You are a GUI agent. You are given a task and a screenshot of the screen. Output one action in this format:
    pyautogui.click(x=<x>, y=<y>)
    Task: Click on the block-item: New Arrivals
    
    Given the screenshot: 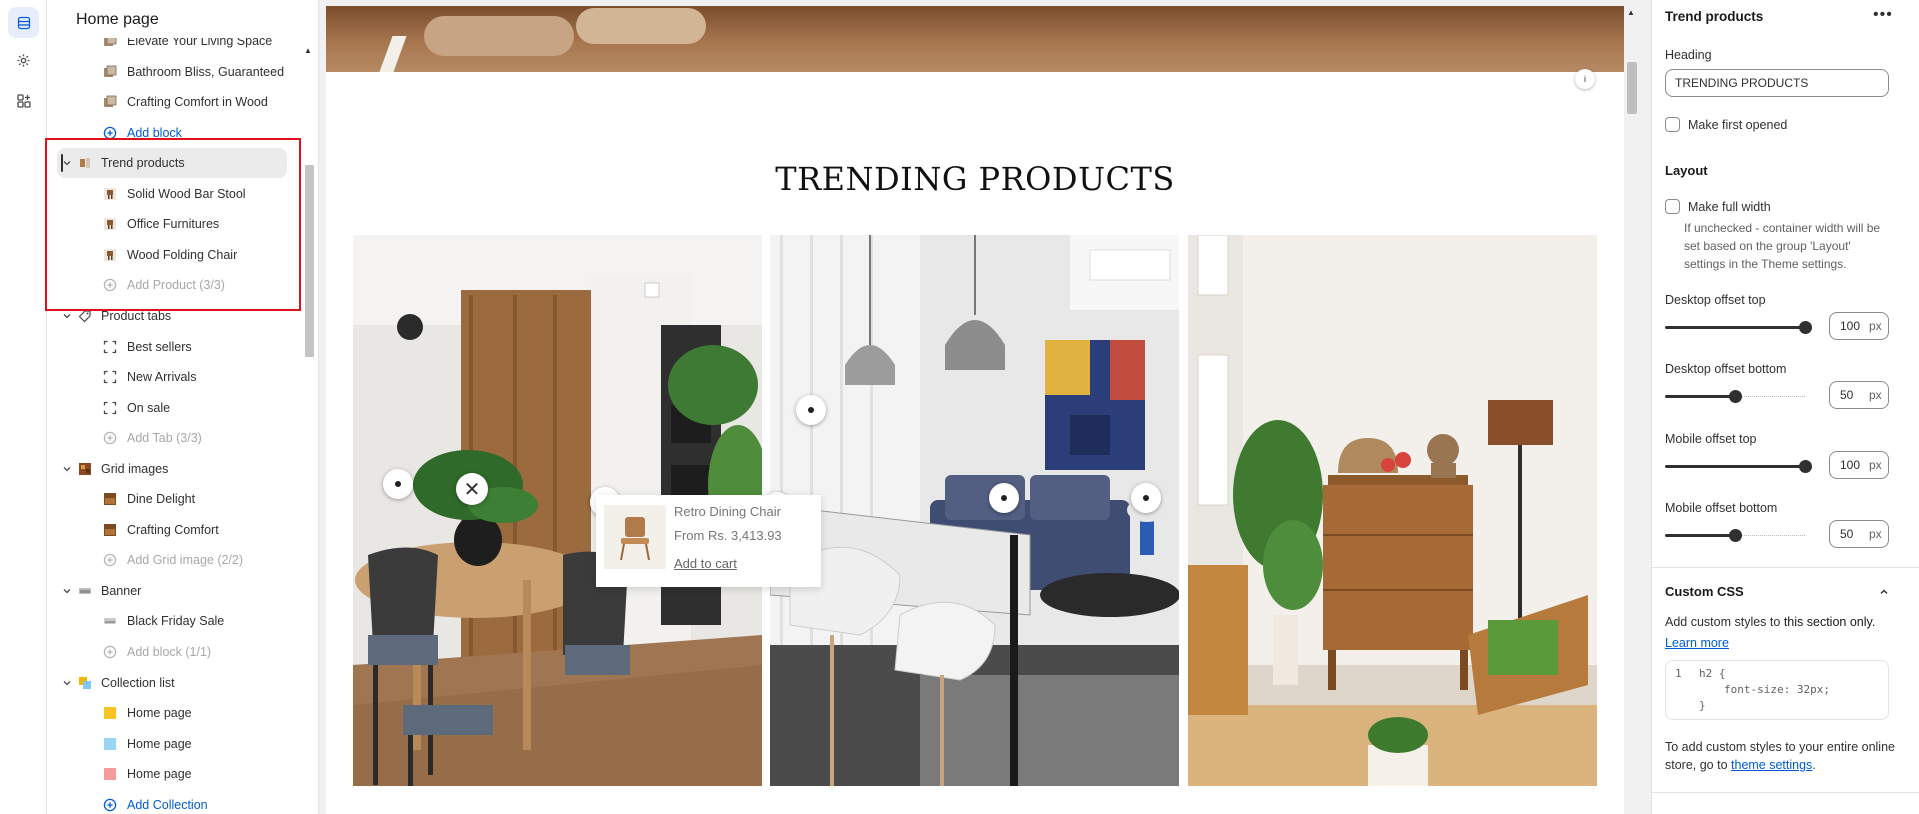 What is the action you would take?
    pyautogui.click(x=167, y=377)
    